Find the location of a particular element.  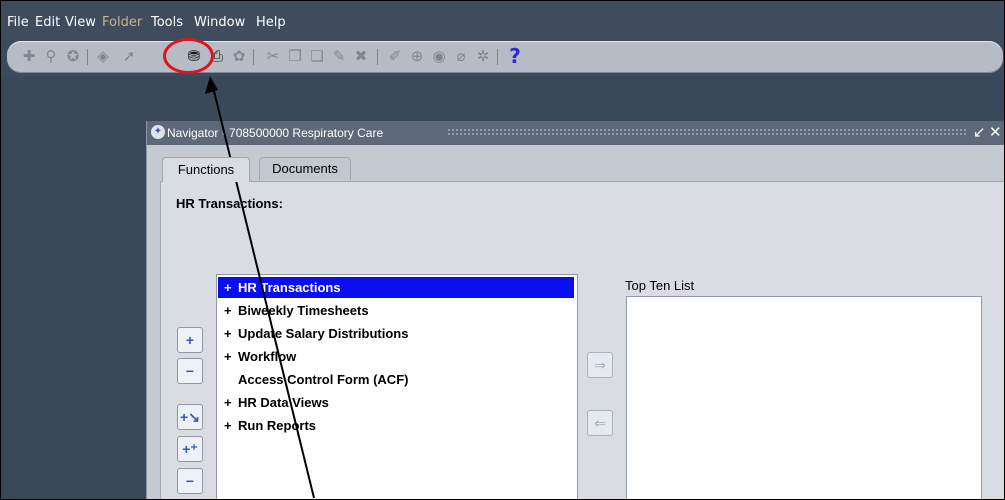

highlight-circle is located at coordinates (188, 56).